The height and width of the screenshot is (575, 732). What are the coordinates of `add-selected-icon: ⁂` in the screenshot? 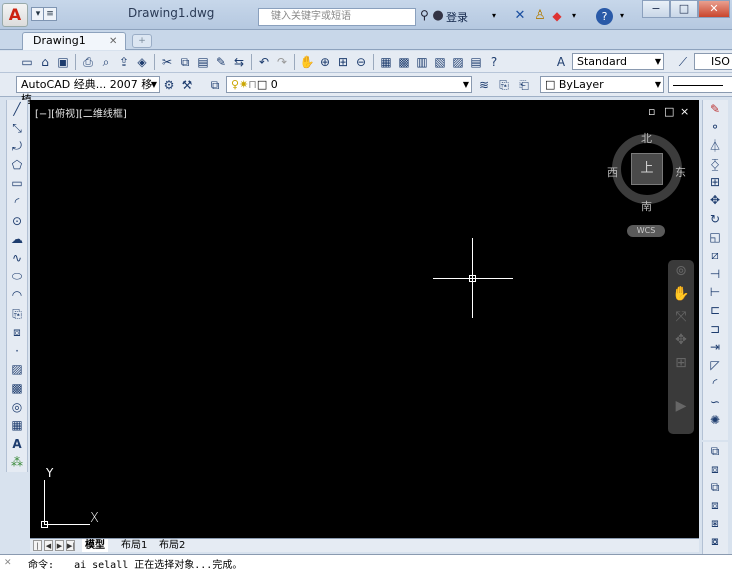 It's located at (17, 462).